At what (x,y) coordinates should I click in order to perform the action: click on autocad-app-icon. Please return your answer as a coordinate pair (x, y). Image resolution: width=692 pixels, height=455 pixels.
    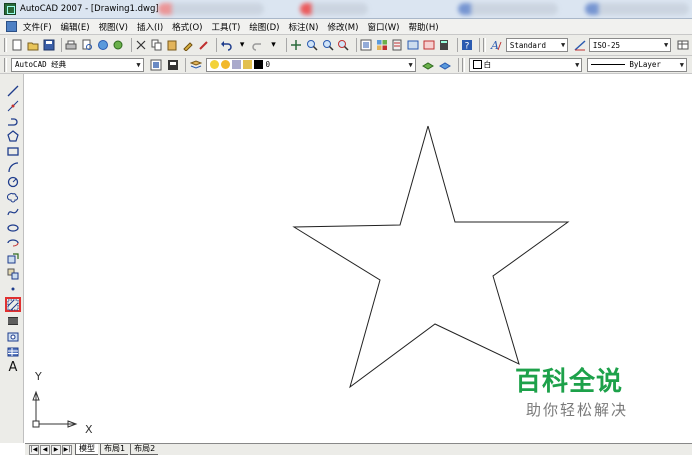
    Looking at the image, I should click on (10, 9).